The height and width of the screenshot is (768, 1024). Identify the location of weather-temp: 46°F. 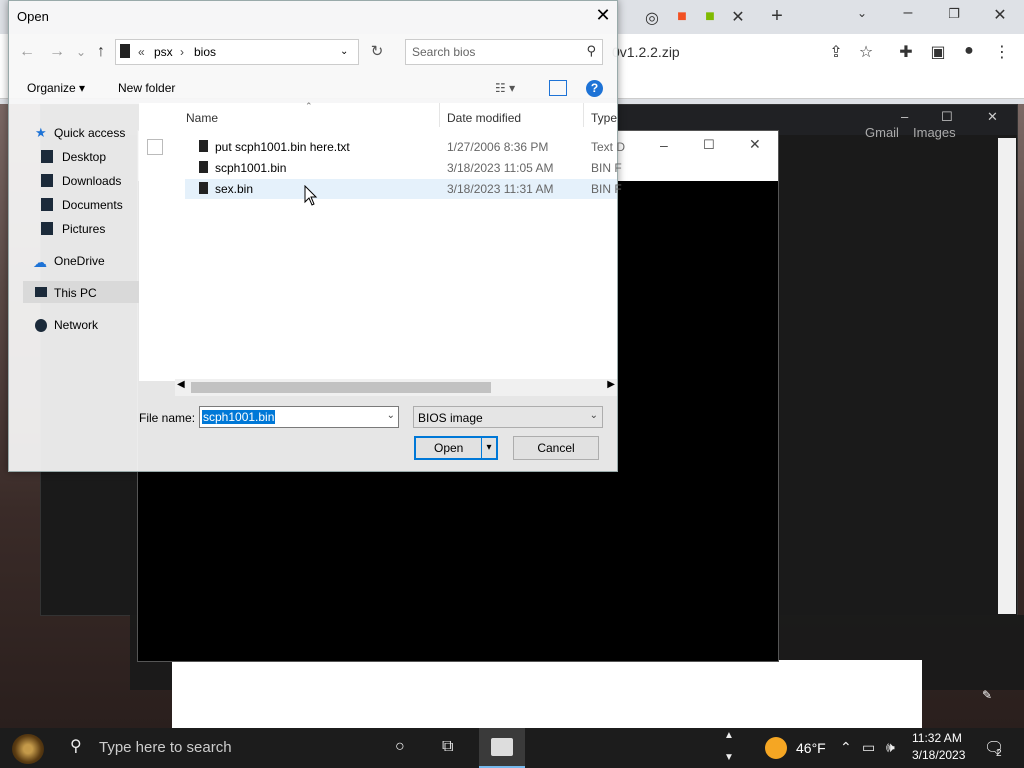
(811, 748).